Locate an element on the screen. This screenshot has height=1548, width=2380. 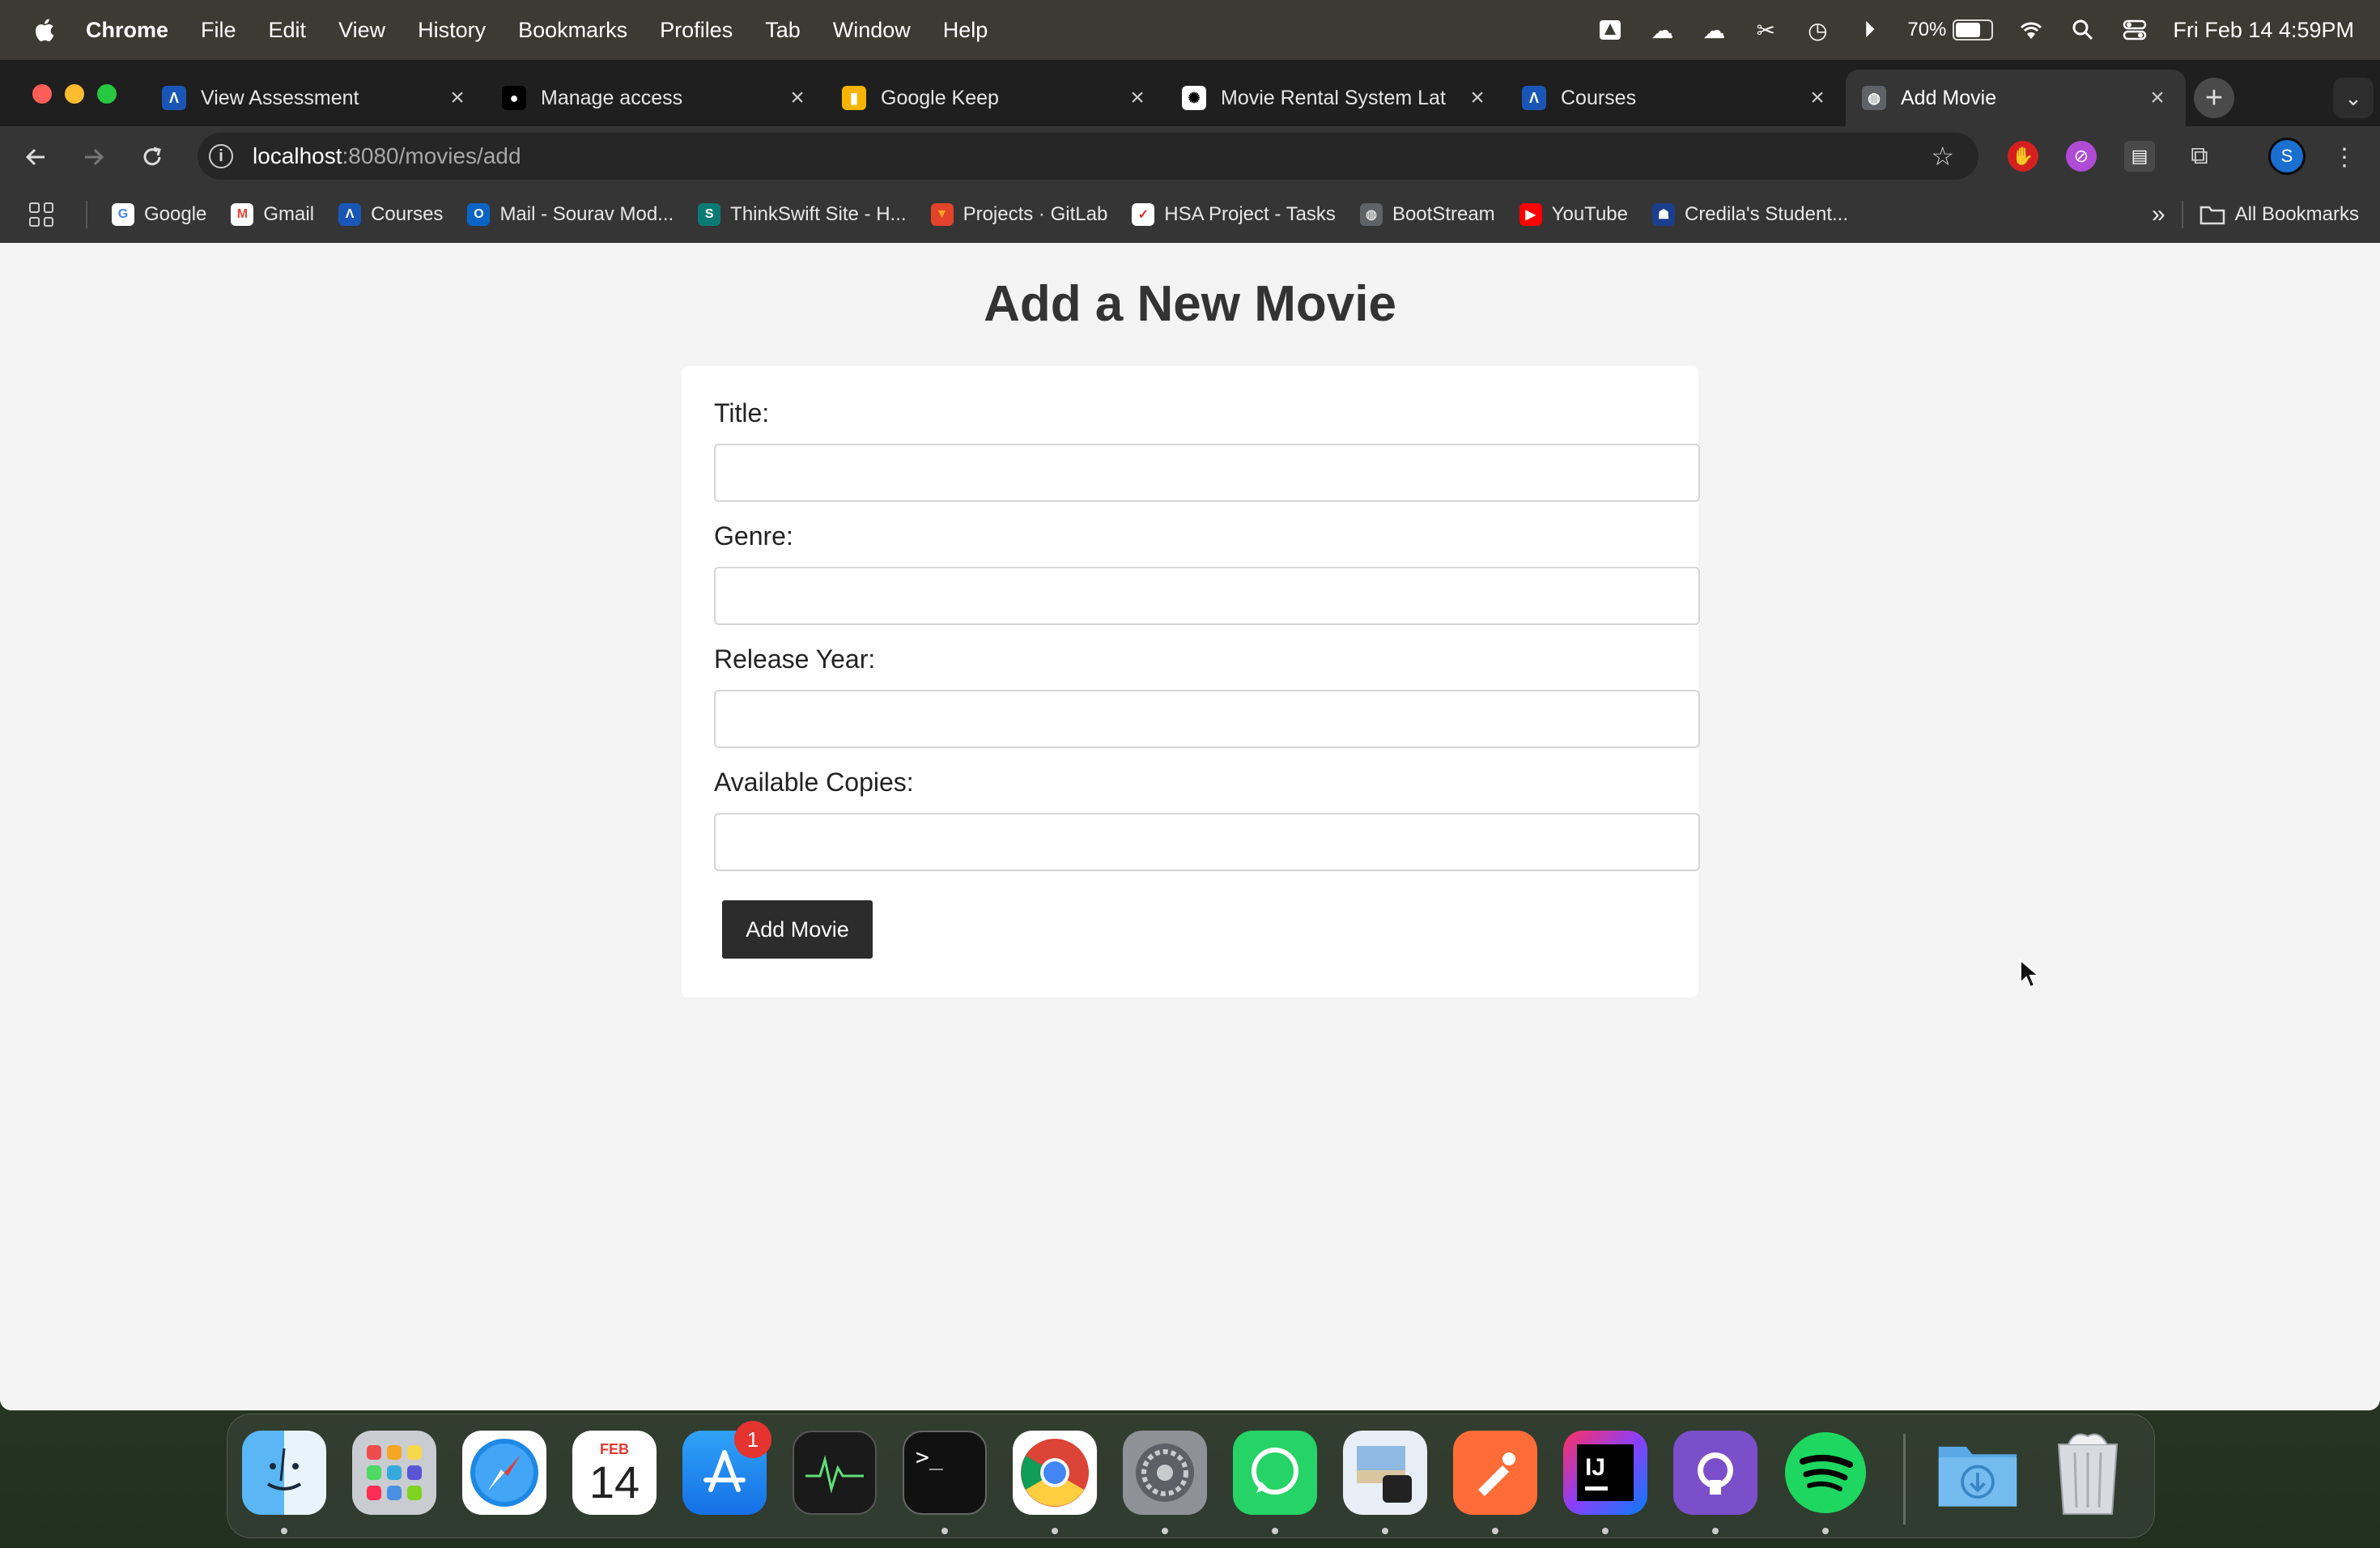
extensions-puzzle-icon: ⧉ is located at coordinates (2199, 157).